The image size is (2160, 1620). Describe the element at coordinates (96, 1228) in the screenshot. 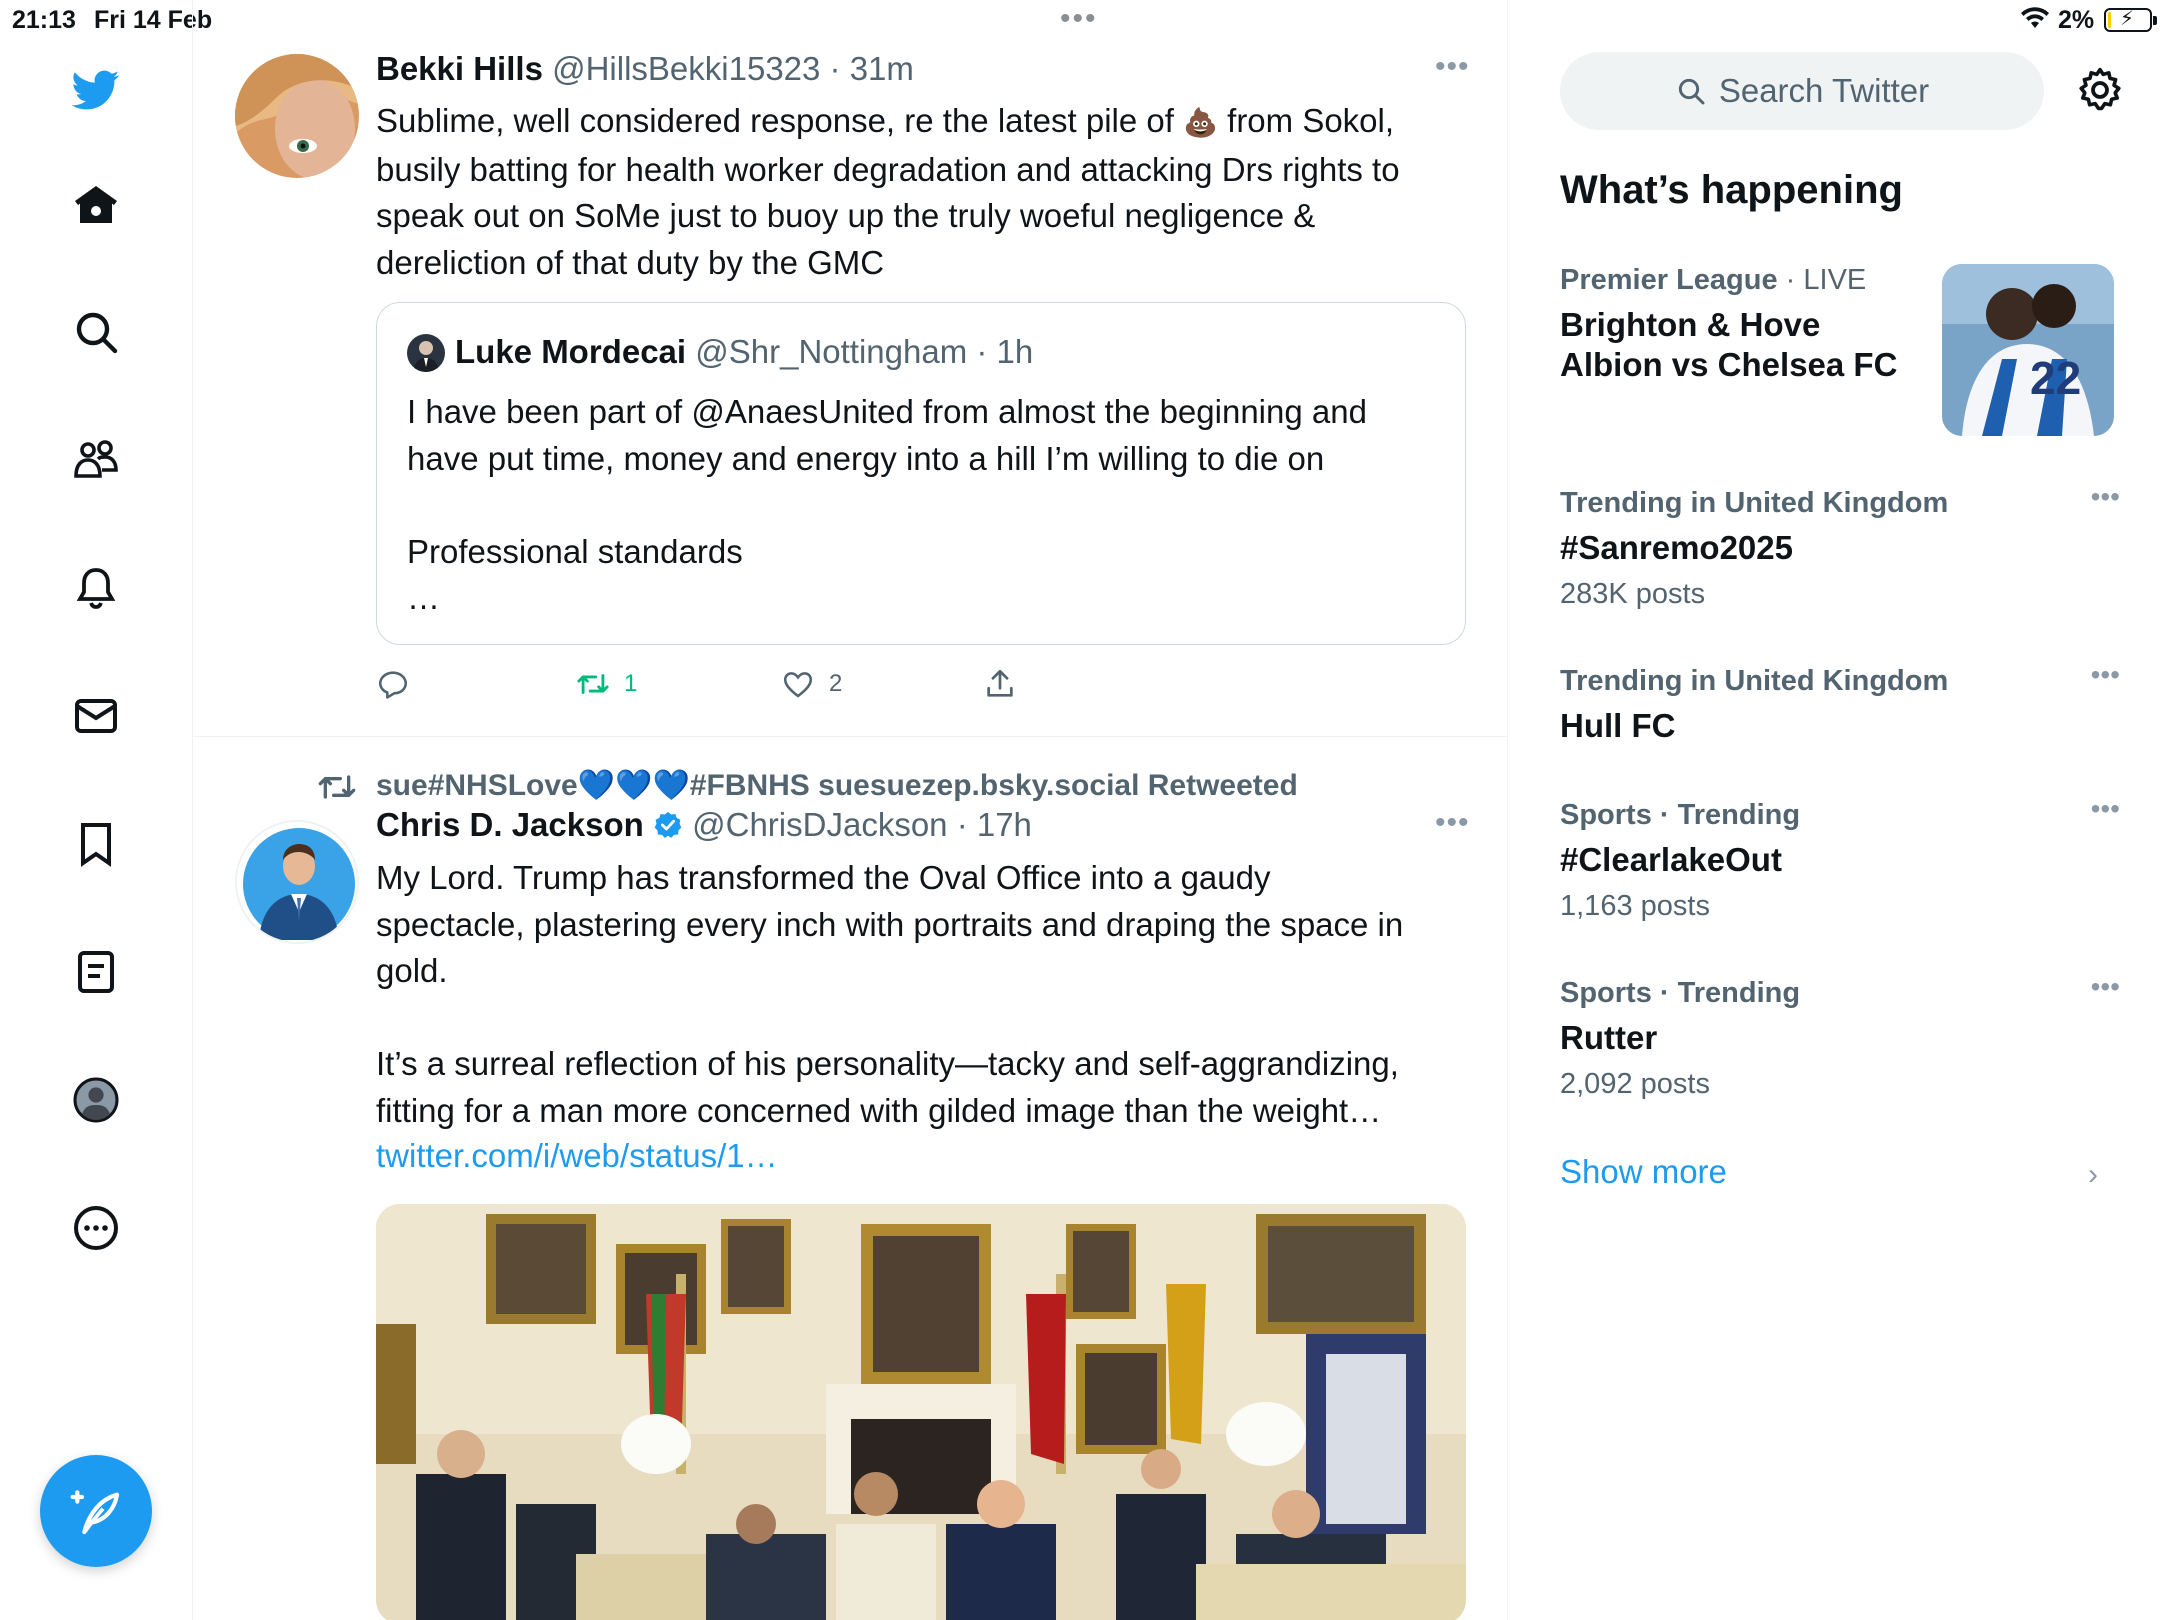

I see `more-icon` at that location.